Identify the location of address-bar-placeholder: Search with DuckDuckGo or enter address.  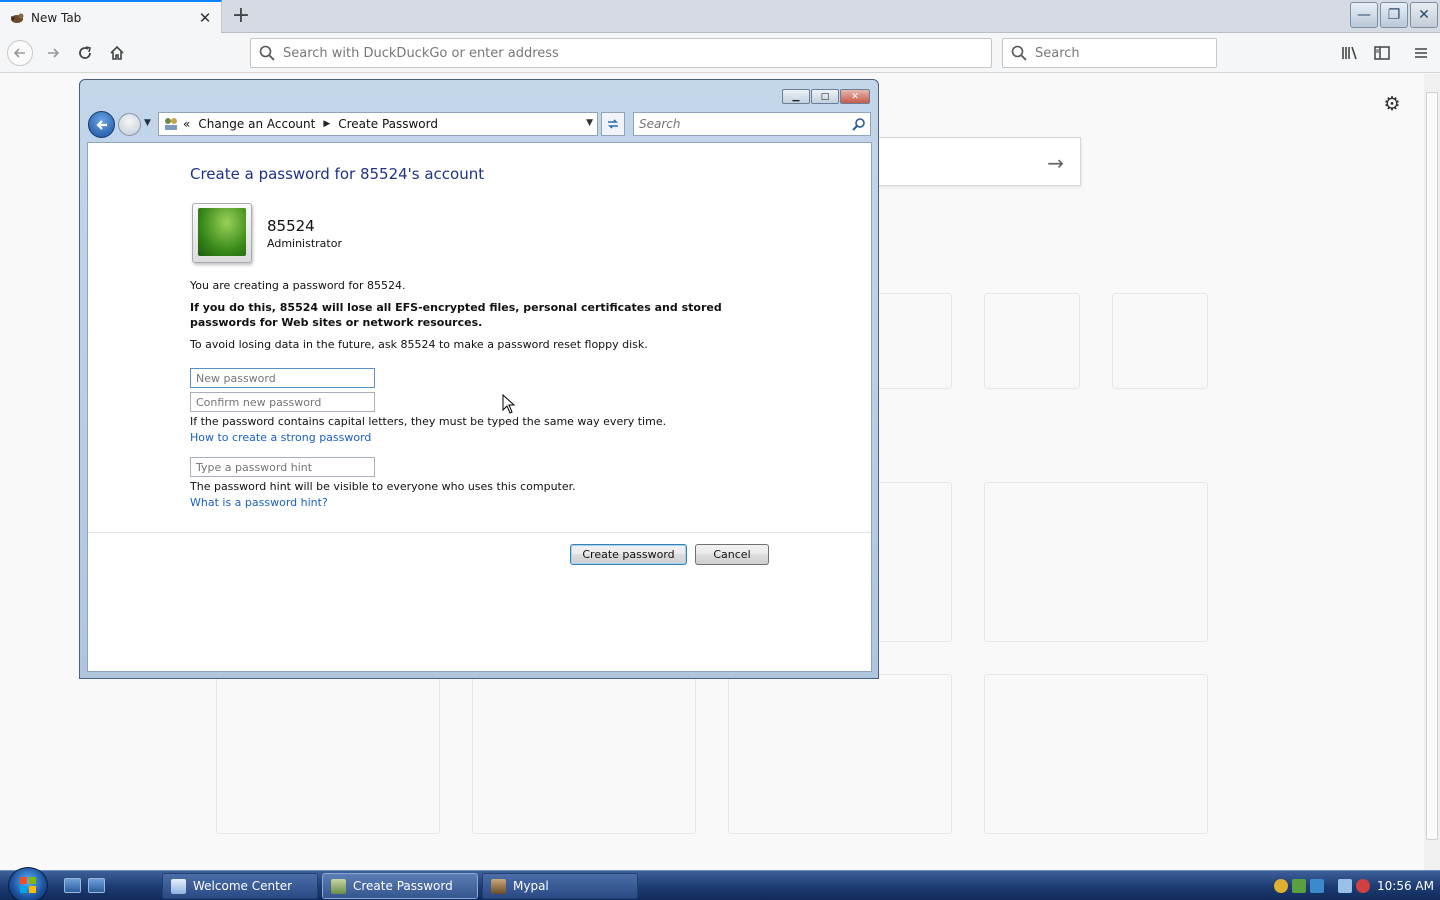
(421, 53).